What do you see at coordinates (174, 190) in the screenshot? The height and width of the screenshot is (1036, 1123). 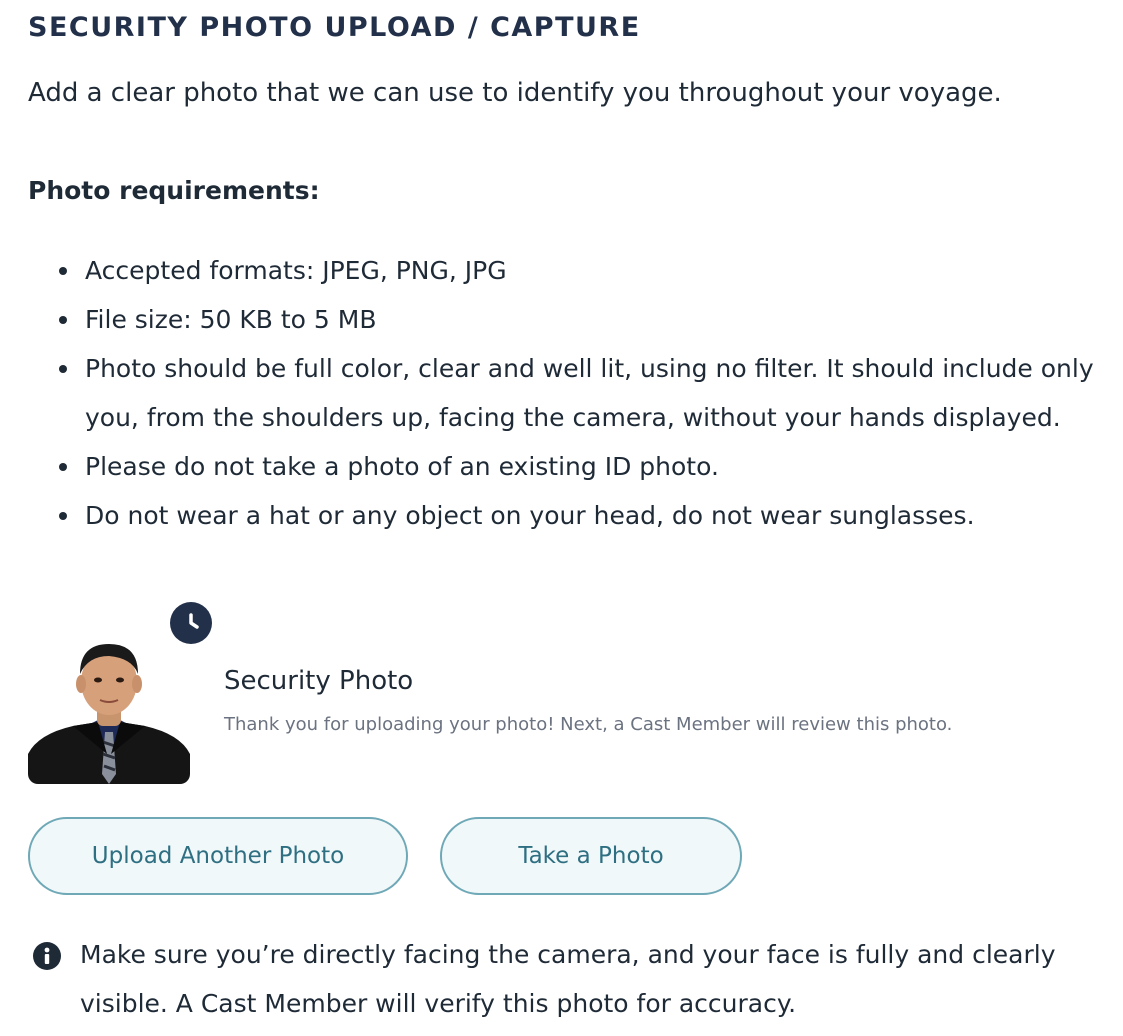 I see `requirements-heading: Photo requirements:` at bounding box center [174, 190].